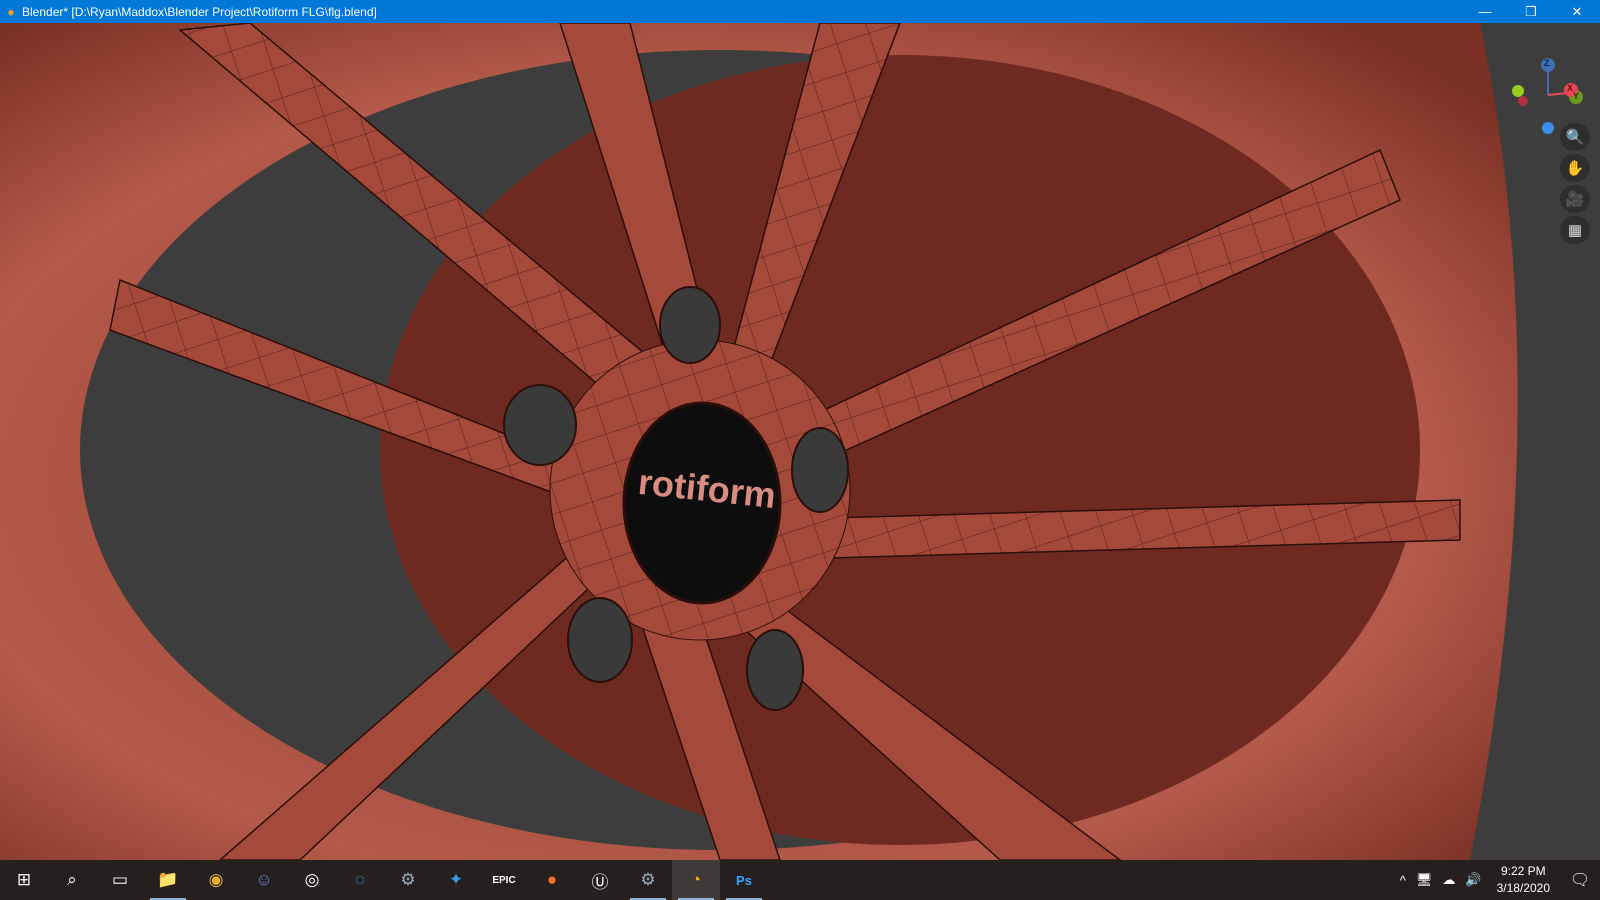 The image size is (1600, 900). I want to click on task-view-icon: ▭, so click(120, 880).